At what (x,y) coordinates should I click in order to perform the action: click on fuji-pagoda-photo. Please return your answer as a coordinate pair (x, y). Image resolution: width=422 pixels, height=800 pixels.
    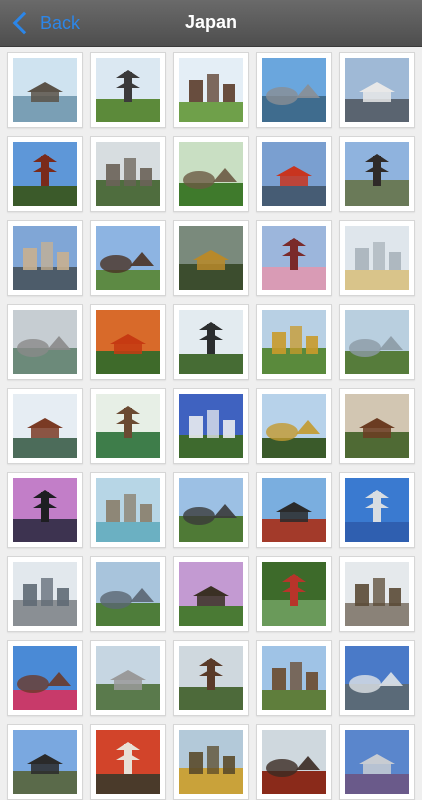
    Looking at the image, I should click on (294, 258).